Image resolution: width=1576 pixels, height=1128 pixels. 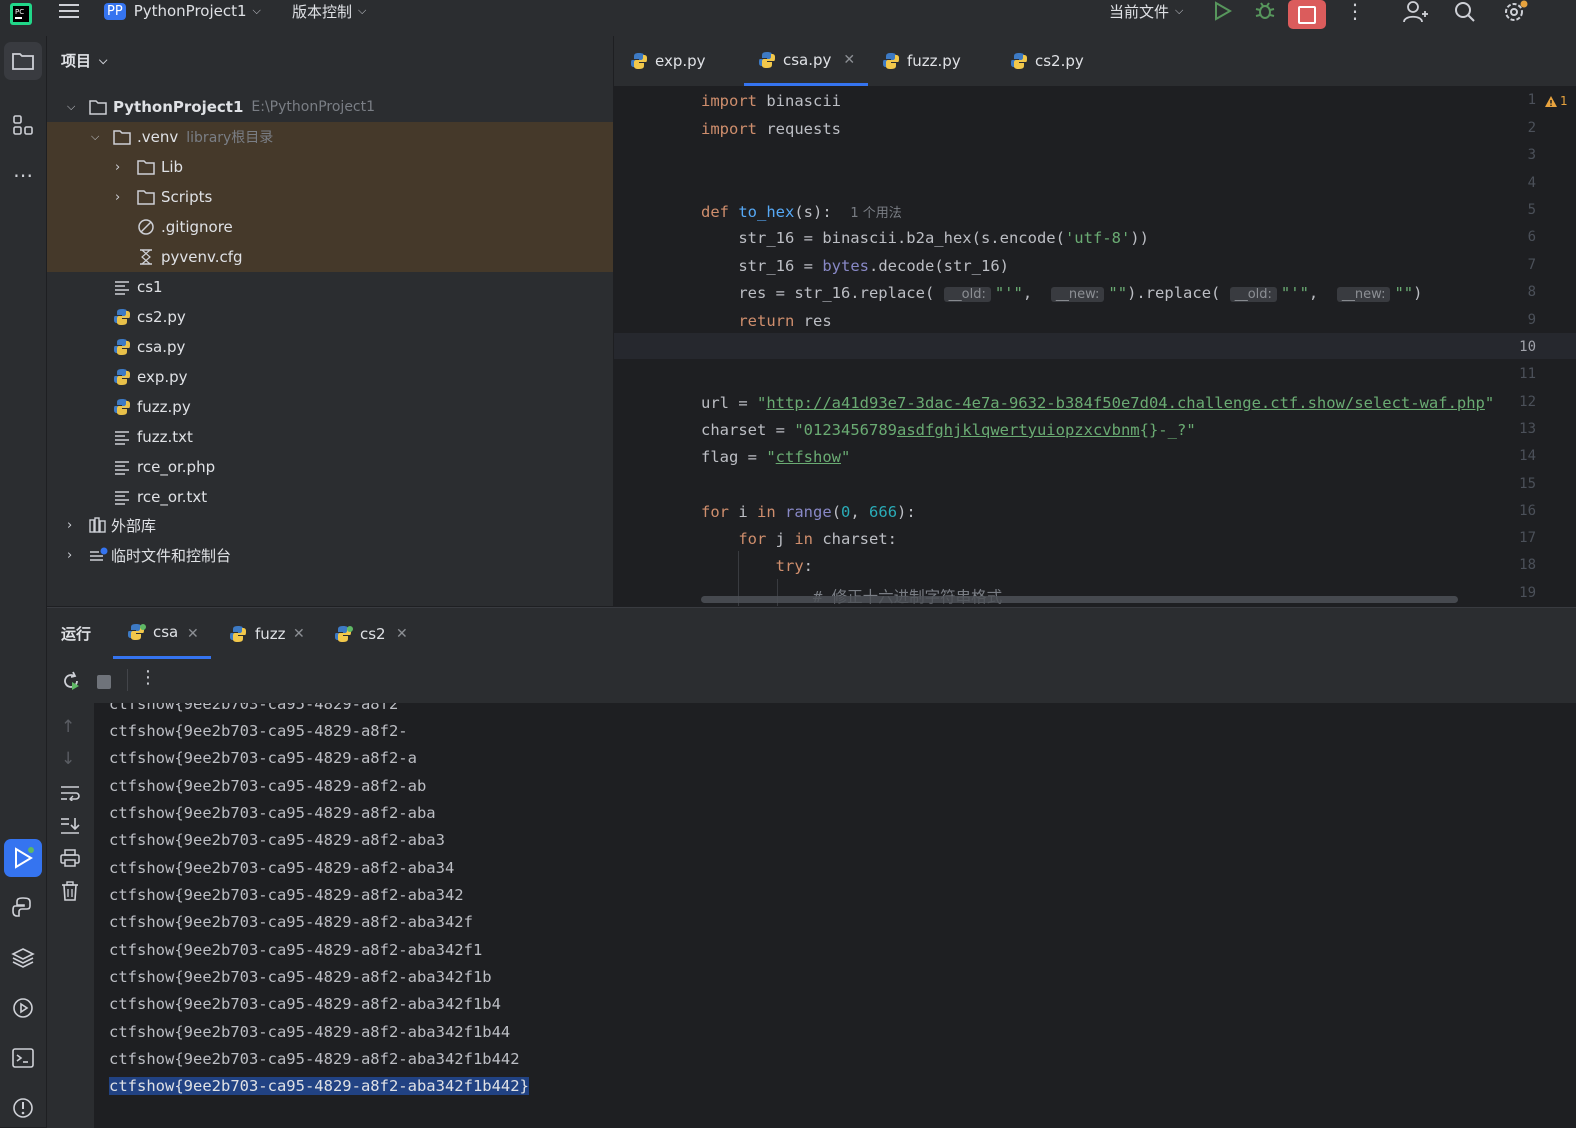 What do you see at coordinates (257, 633) in the screenshot?
I see `run-tab-fuzz: fuzz` at bounding box center [257, 633].